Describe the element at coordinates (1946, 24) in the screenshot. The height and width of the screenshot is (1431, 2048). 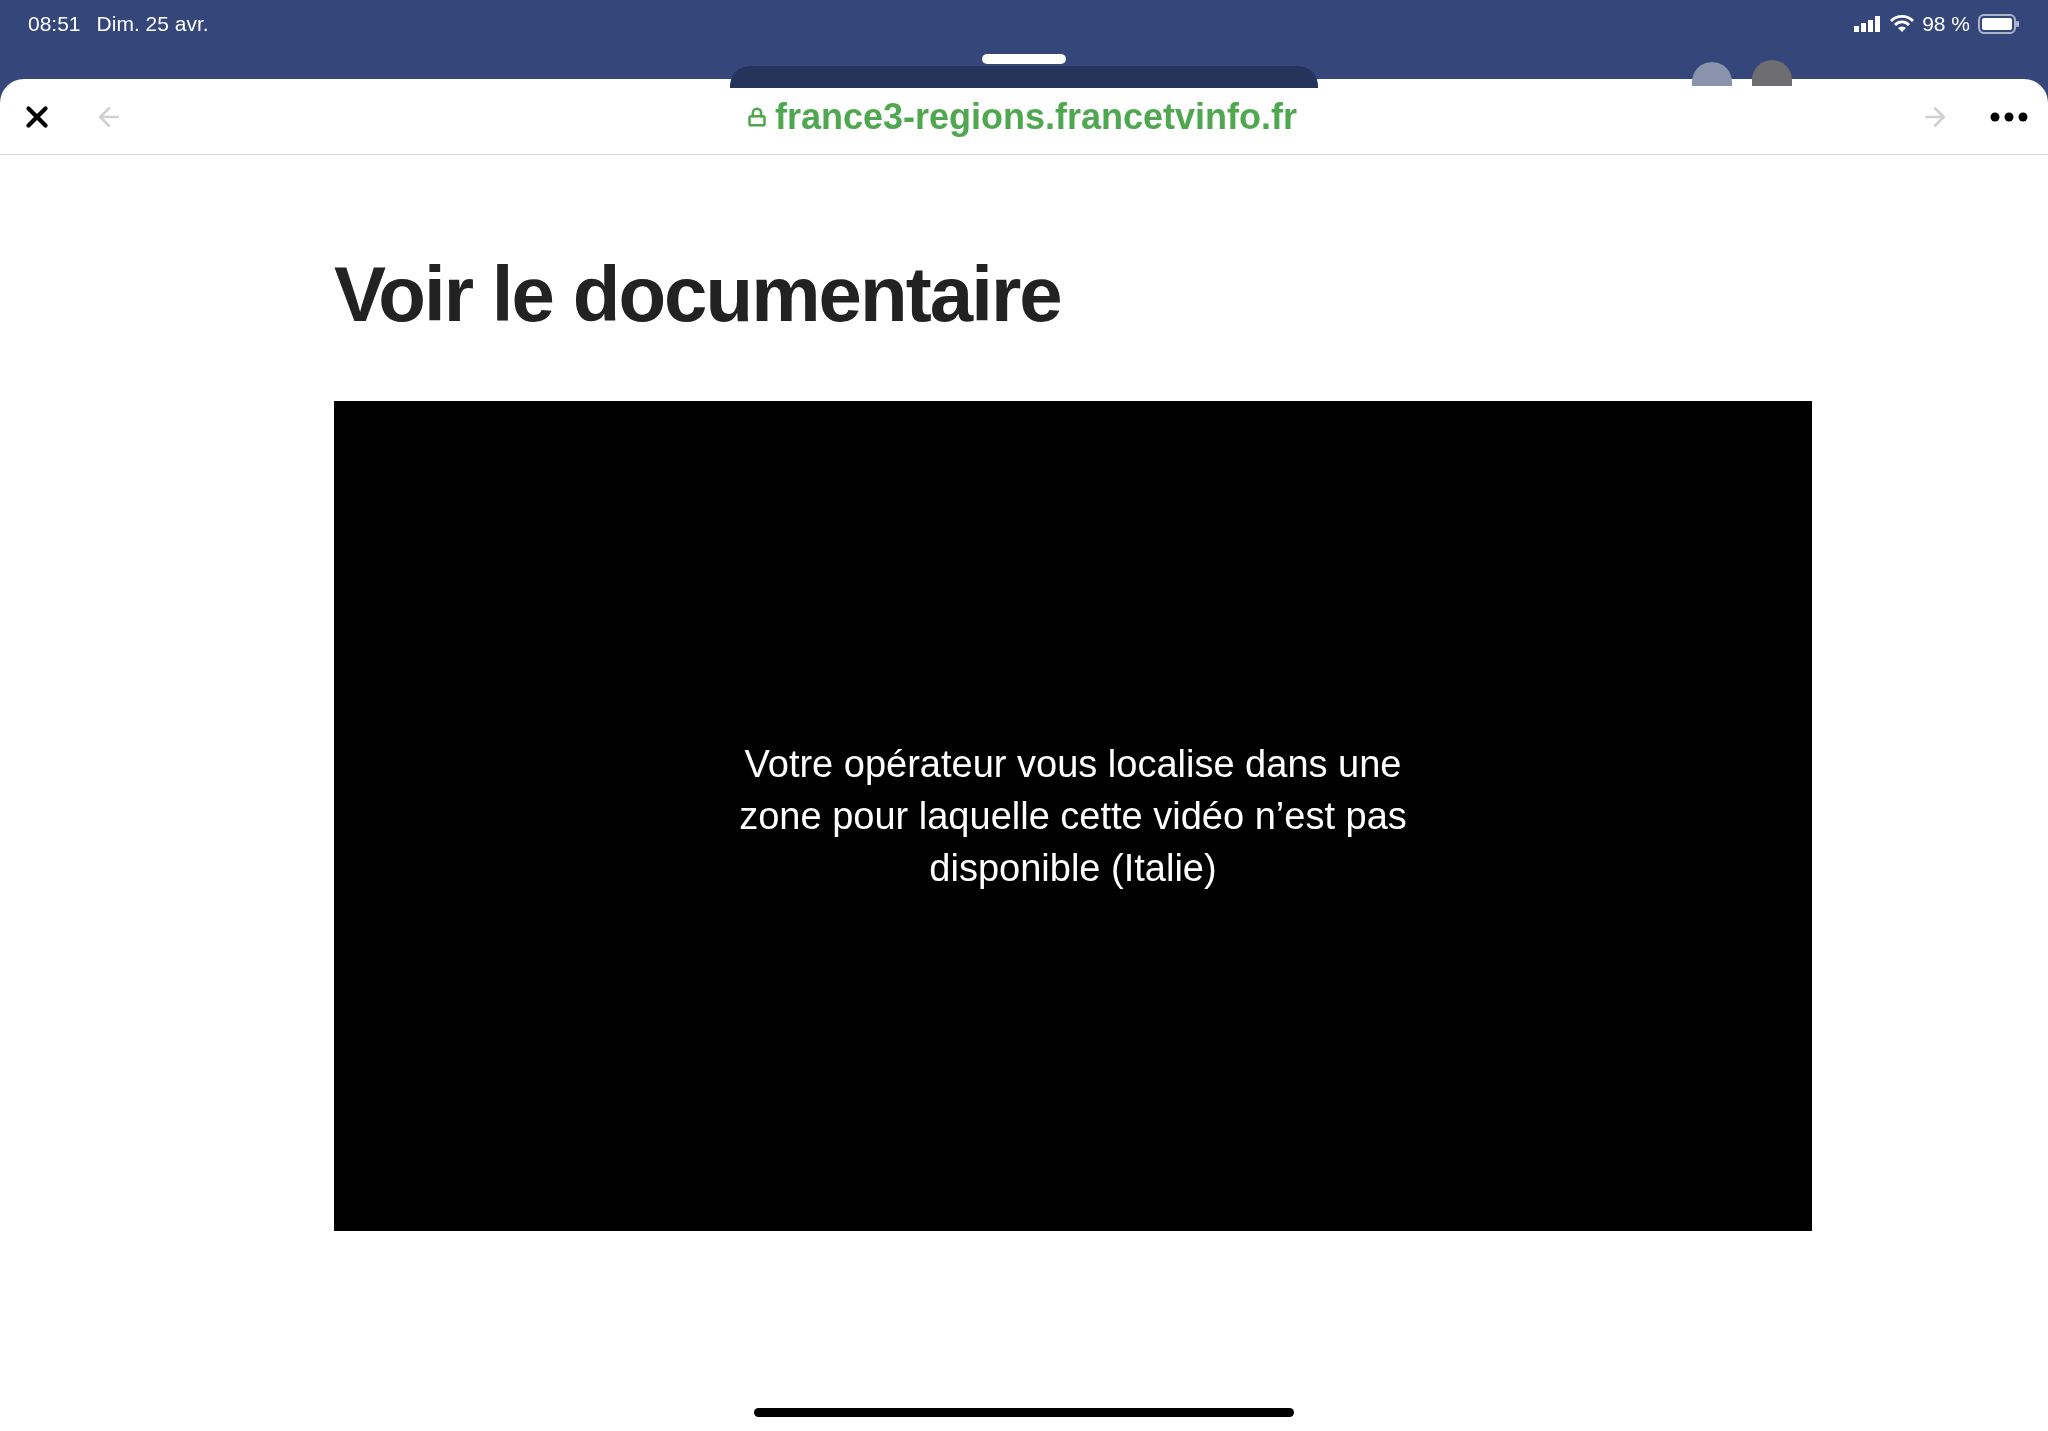
I see `battery-percent: 98 %` at that location.